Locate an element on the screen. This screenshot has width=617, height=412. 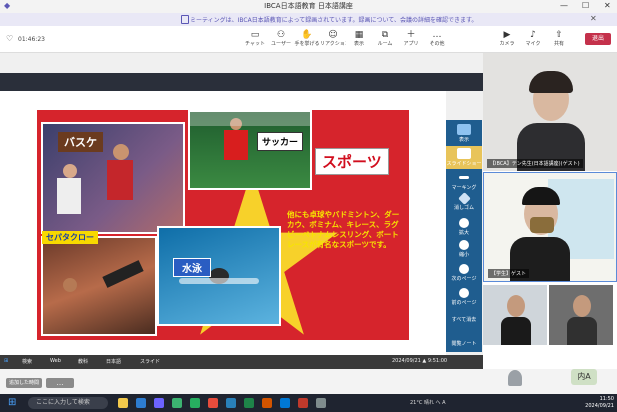
participant-tile: 【IBCA】テン先生(日本語講座)(ゲスト) is located at coordinates (550, 112).